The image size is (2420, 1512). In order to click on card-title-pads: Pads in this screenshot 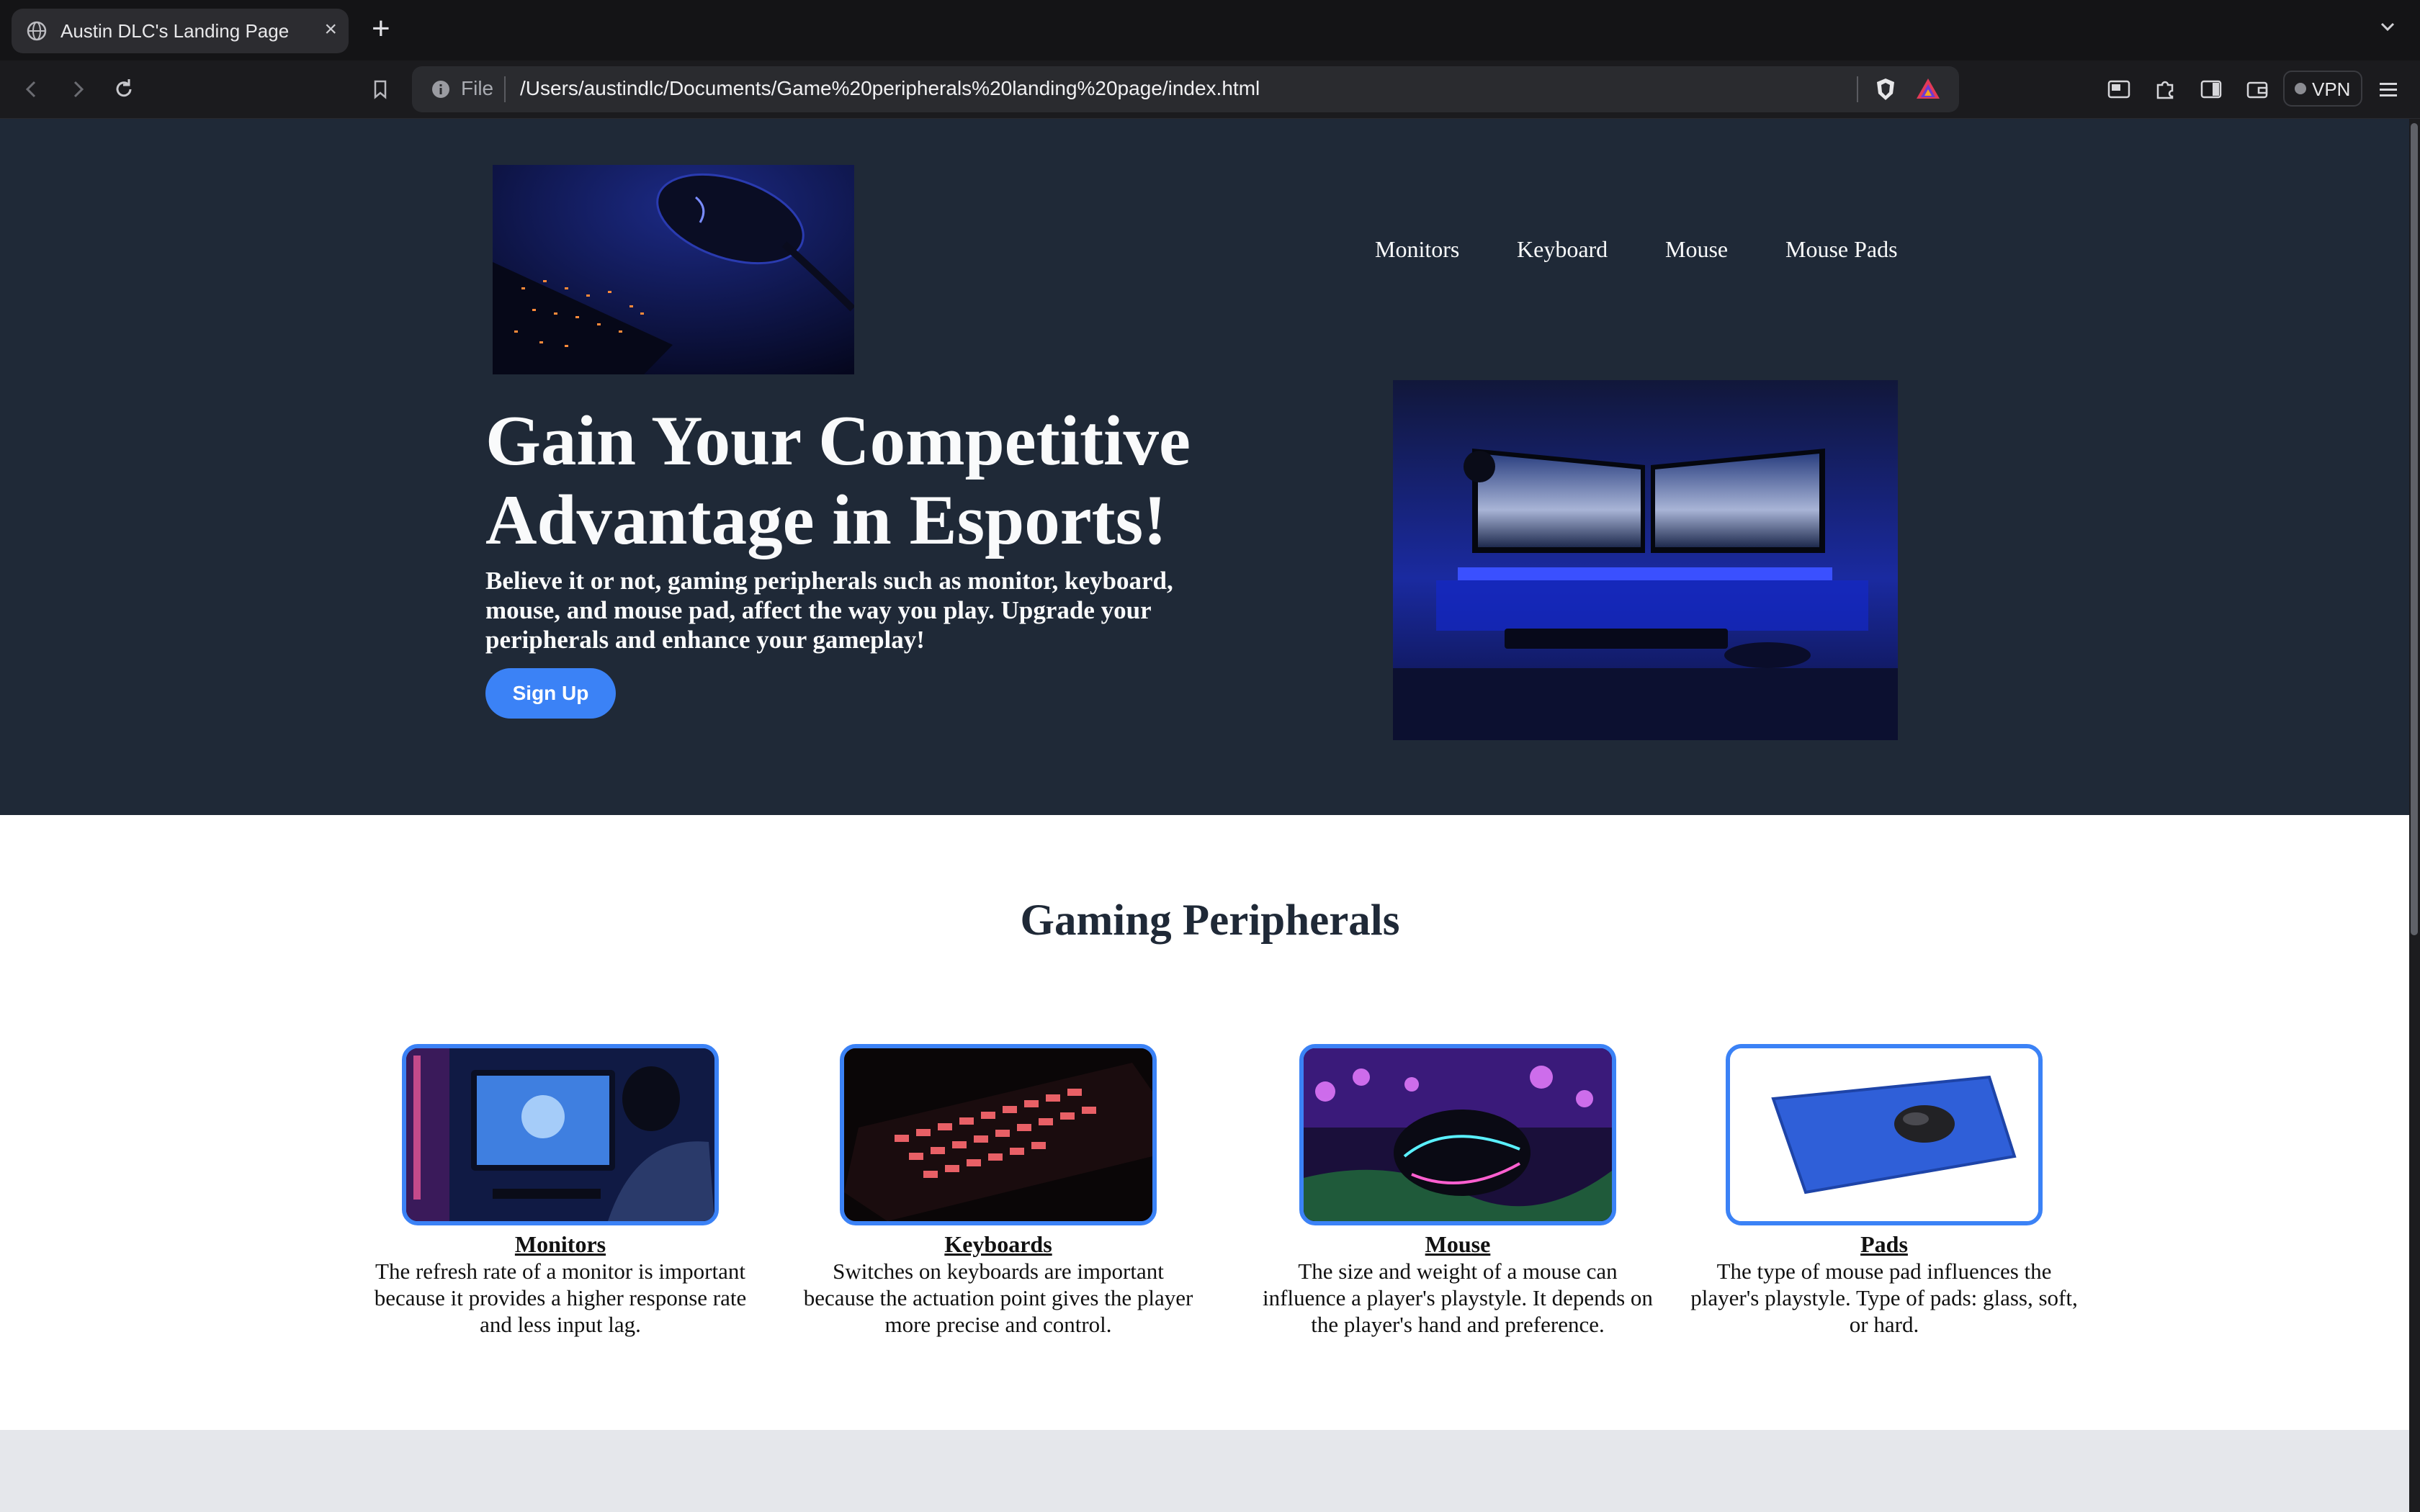, I will do `click(1884, 1244)`.